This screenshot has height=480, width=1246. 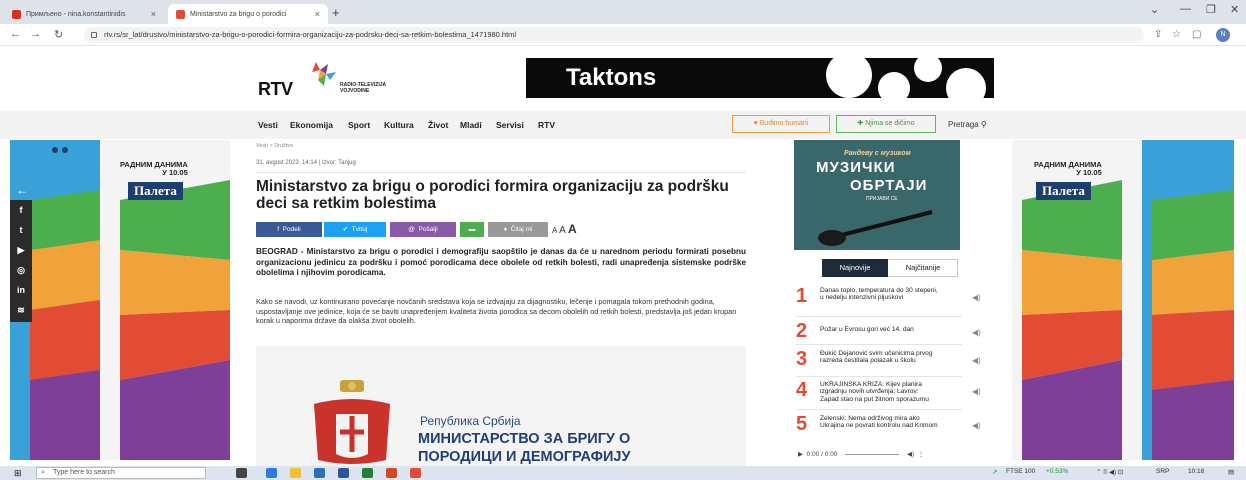 What do you see at coordinates (471, 125) in the screenshot?
I see `nav-mladi: Mladi` at bounding box center [471, 125].